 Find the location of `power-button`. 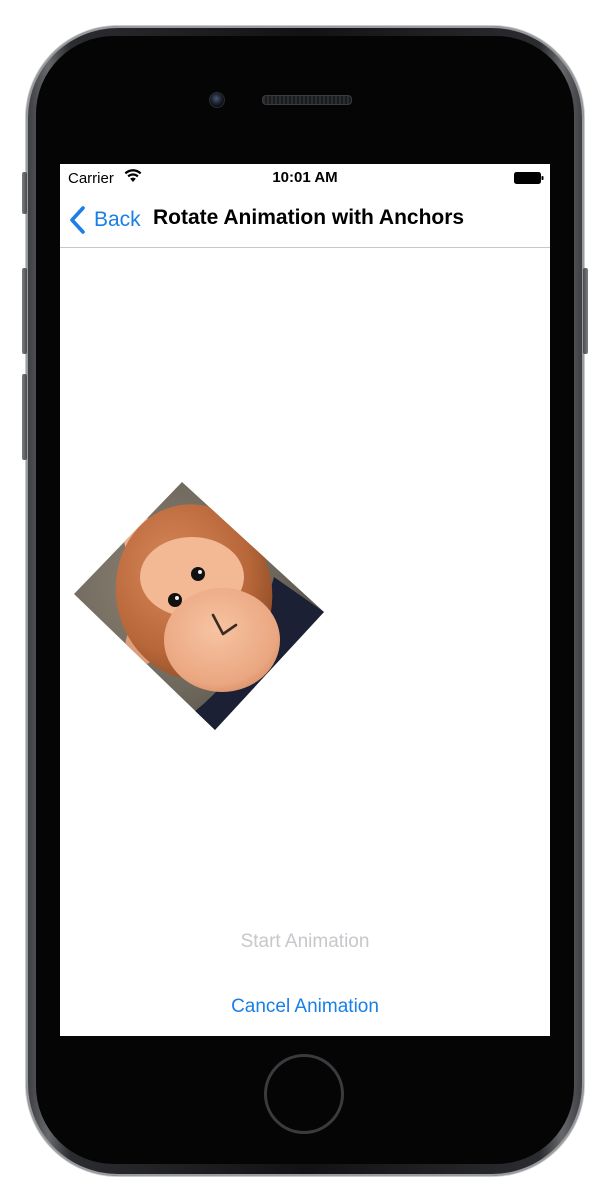

power-button is located at coordinates (585, 311).